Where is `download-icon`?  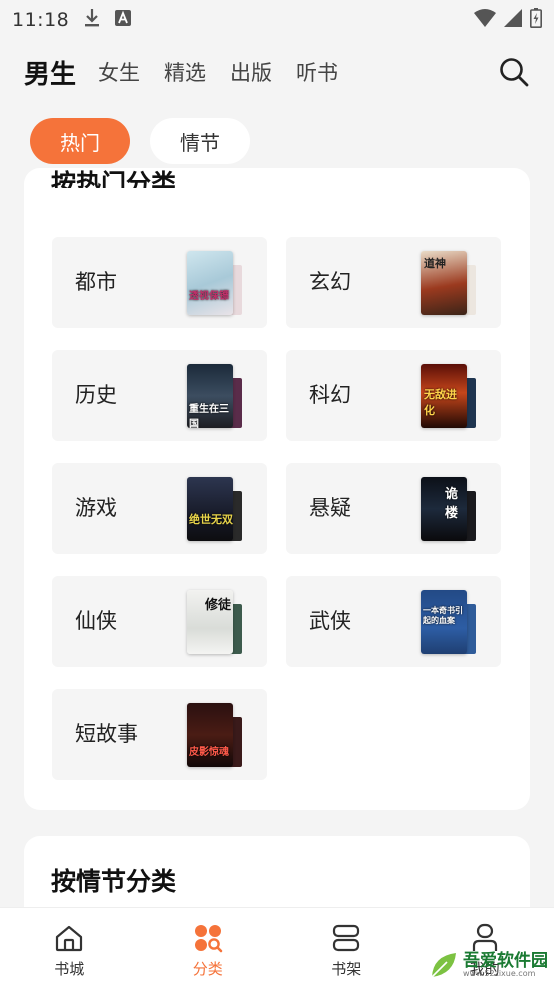
download-icon is located at coordinates (92, 20).